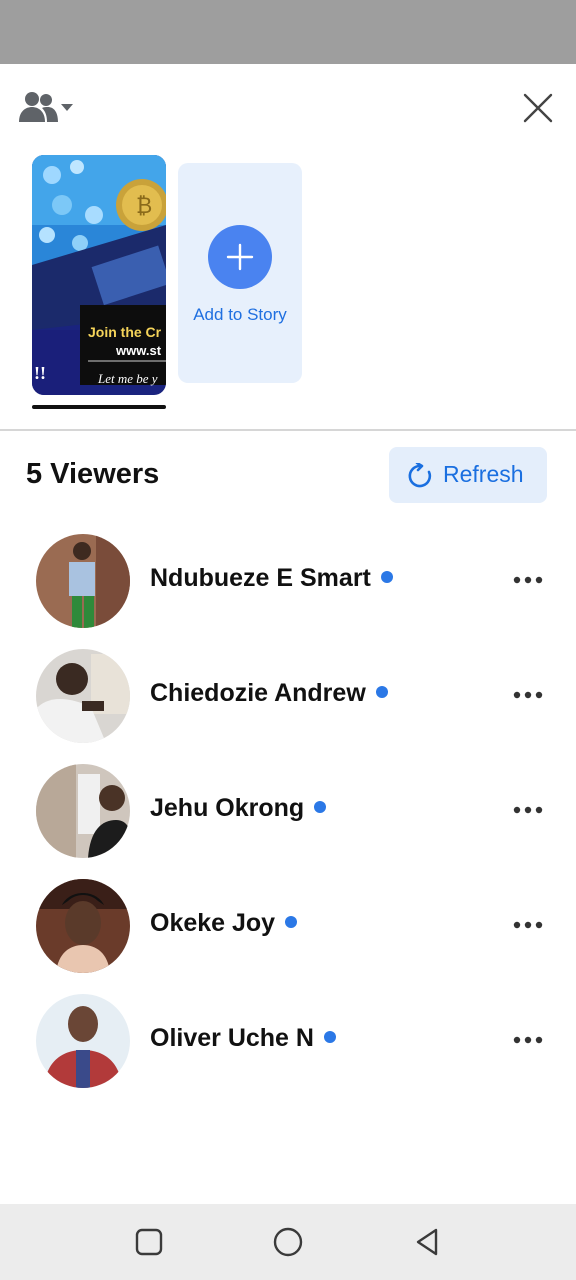  I want to click on viewer-row: Chiedozie Andrew, so click(288, 705).